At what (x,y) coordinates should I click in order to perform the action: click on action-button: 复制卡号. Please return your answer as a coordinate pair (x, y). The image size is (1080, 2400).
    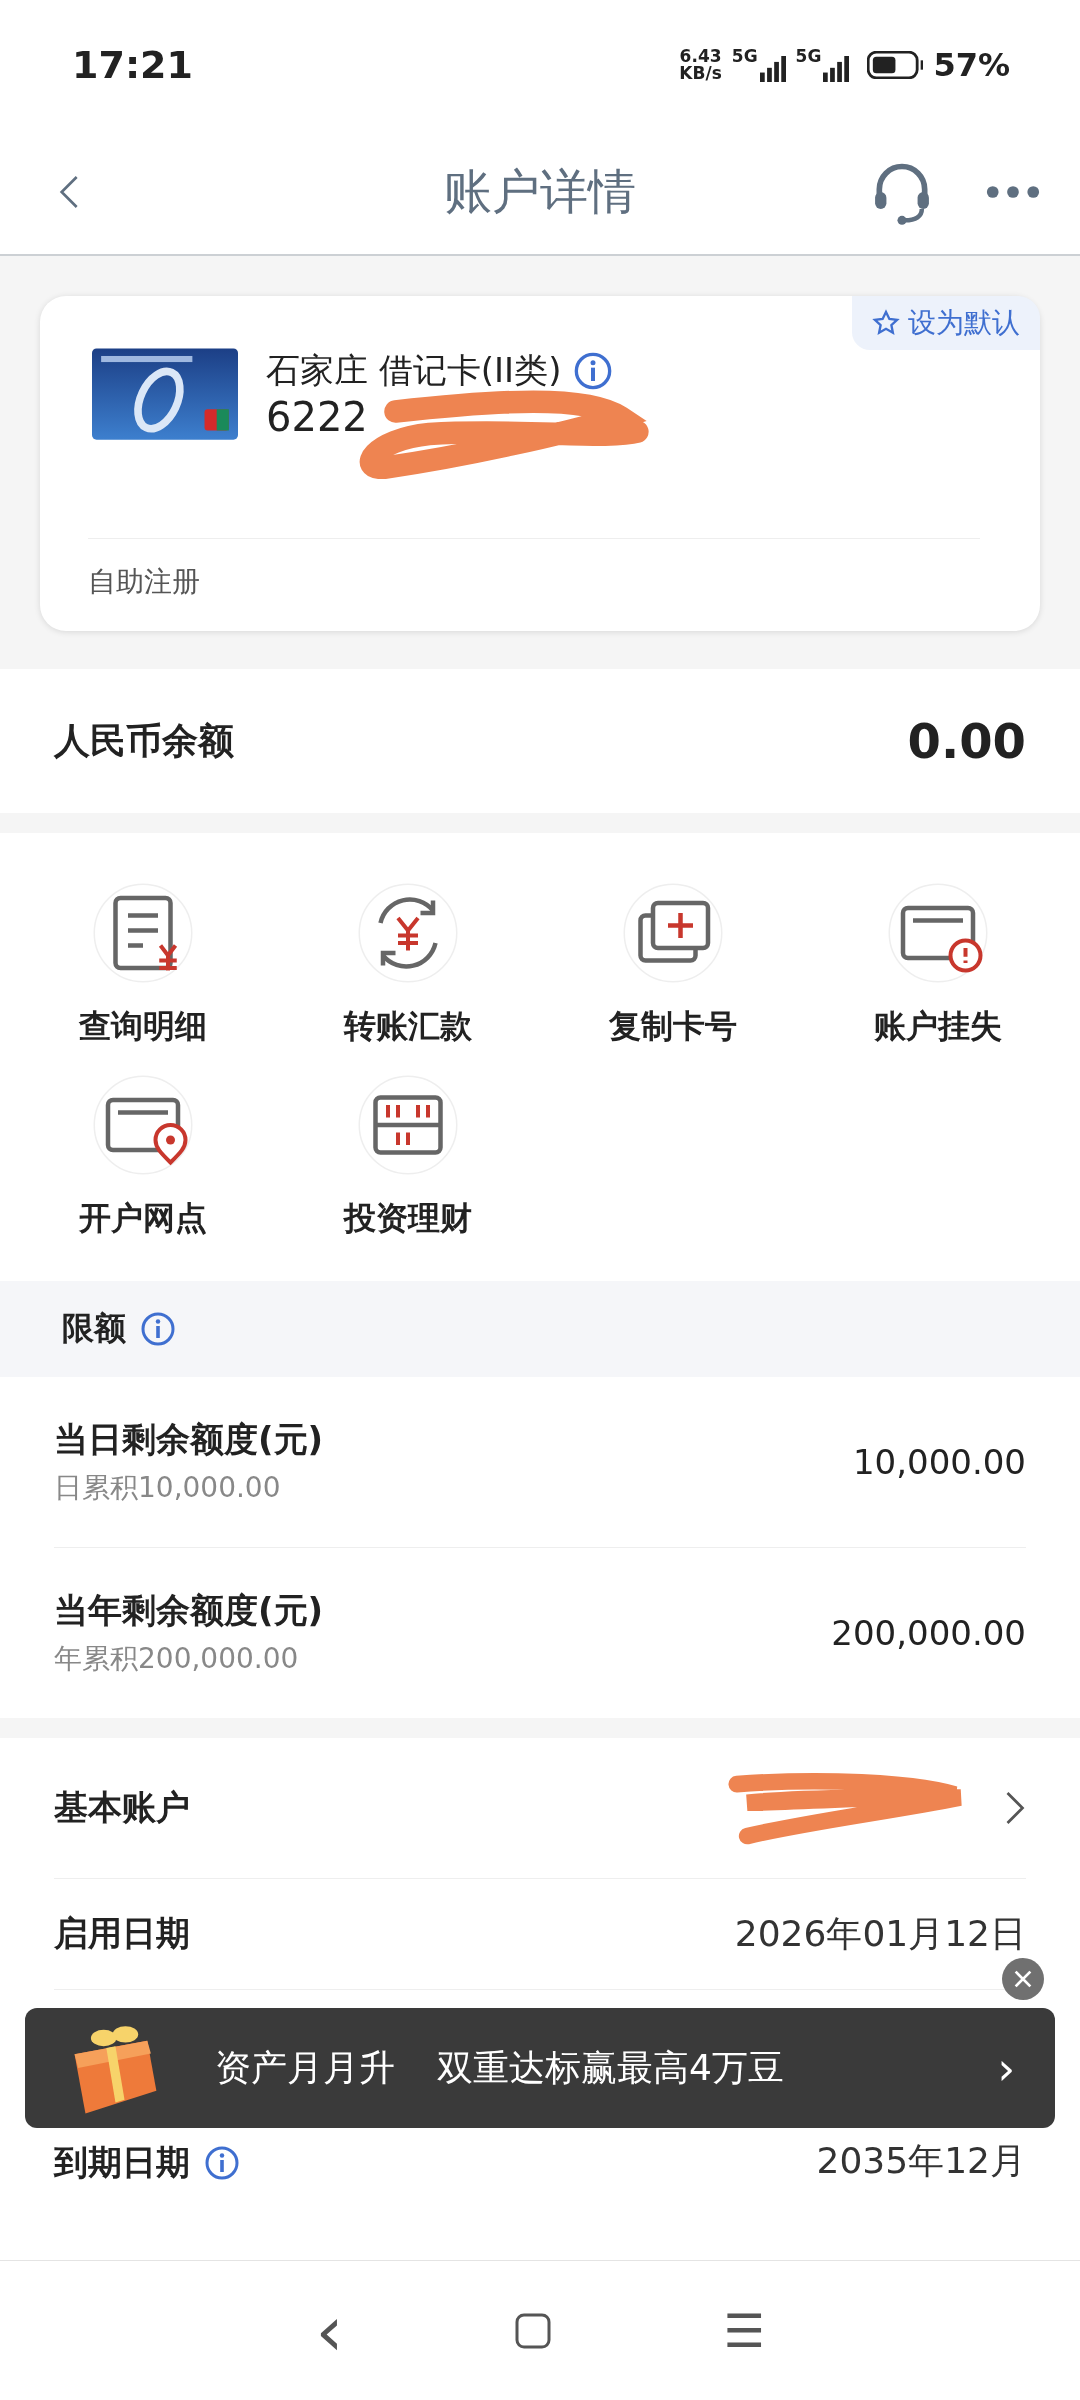
    Looking at the image, I should click on (672, 966).